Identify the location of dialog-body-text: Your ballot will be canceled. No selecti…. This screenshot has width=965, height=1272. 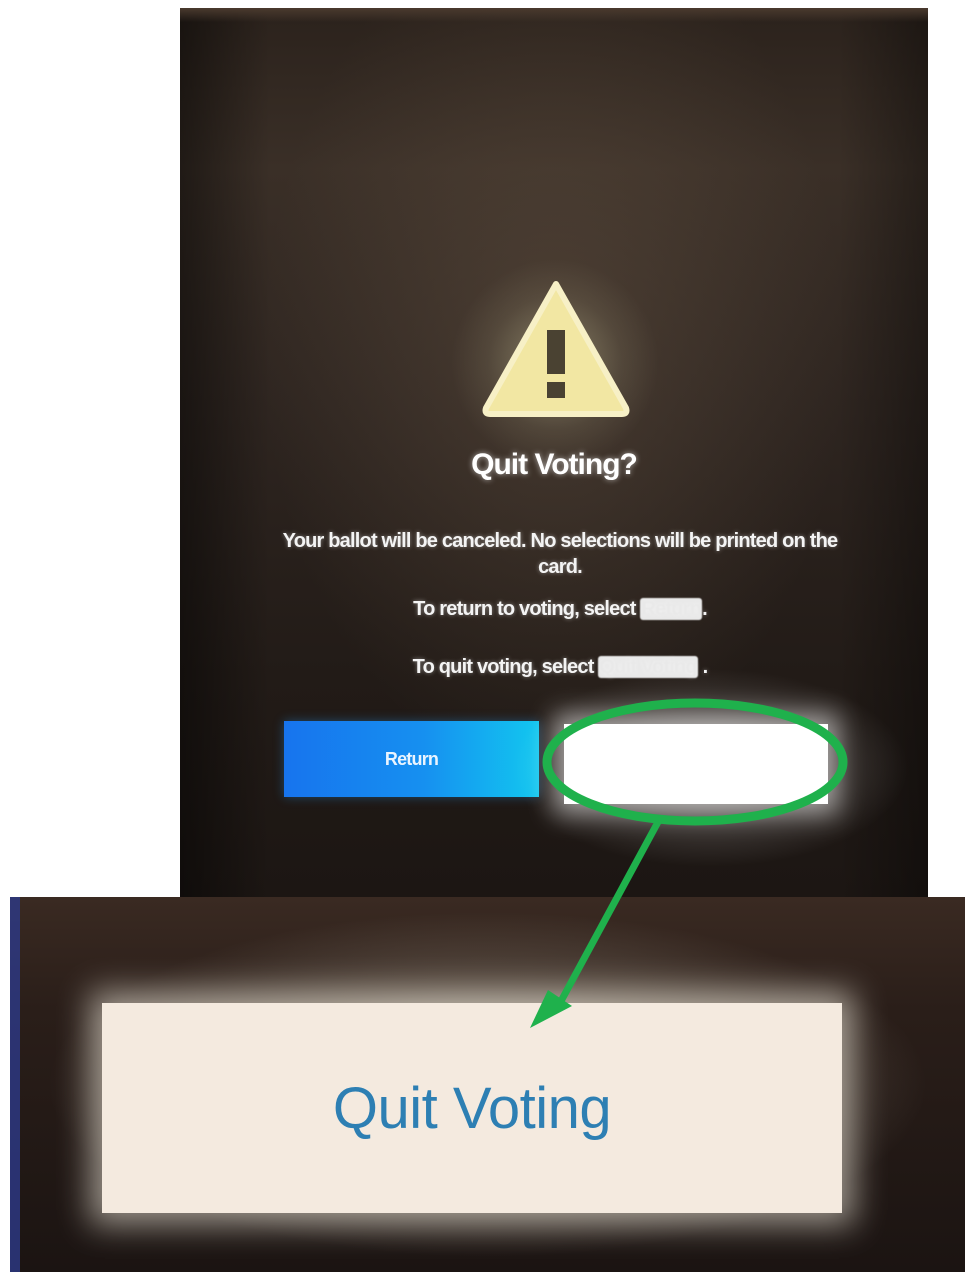
(560, 554).